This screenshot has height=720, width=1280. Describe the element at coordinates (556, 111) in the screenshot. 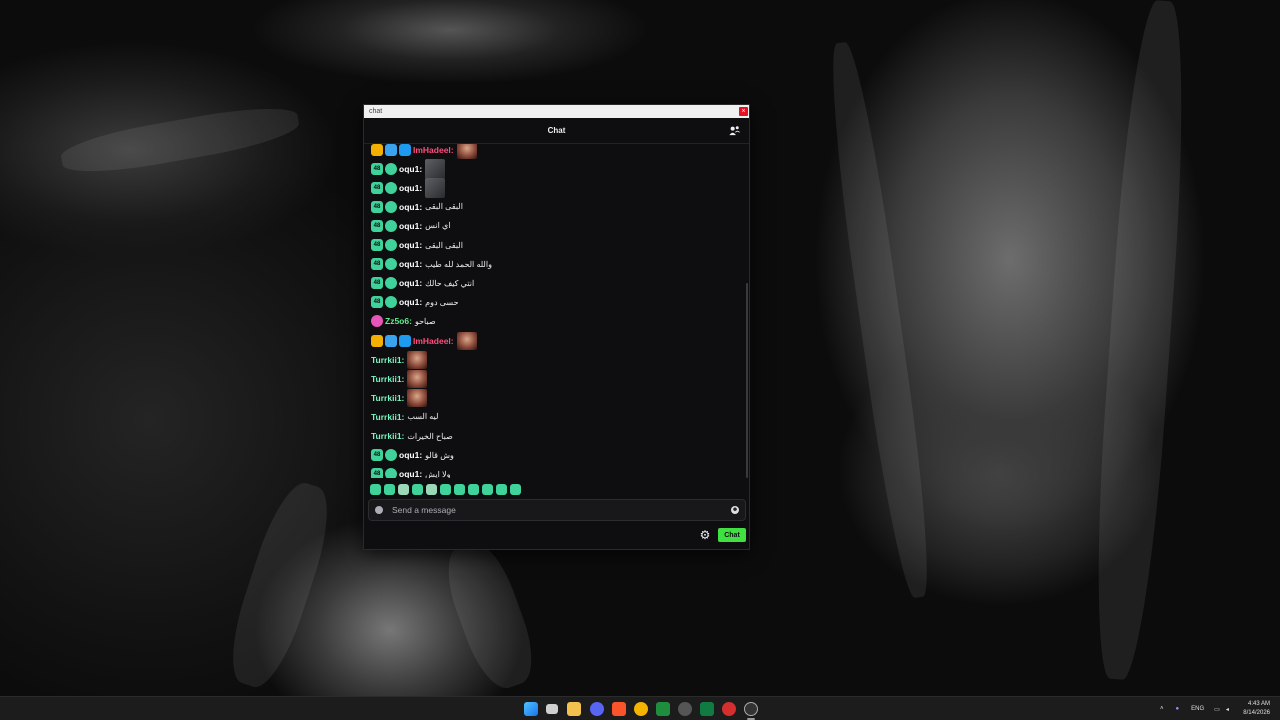

I see `window-titlebar: chat ×` at that location.